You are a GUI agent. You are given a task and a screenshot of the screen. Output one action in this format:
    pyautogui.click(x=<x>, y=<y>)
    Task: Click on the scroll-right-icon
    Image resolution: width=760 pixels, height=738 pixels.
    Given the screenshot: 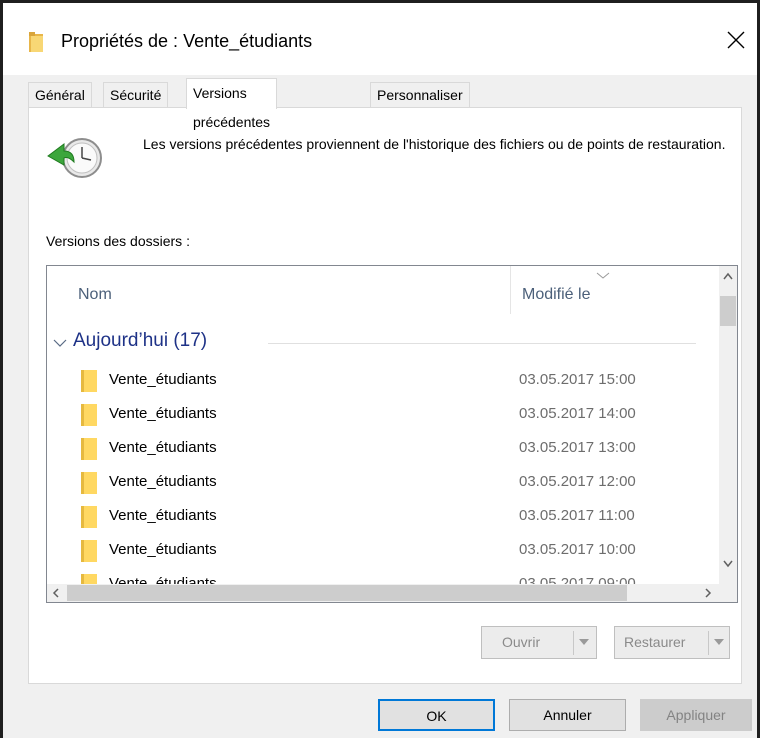 What is the action you would take?
    pyautogui.click(x=708, y=593)
    